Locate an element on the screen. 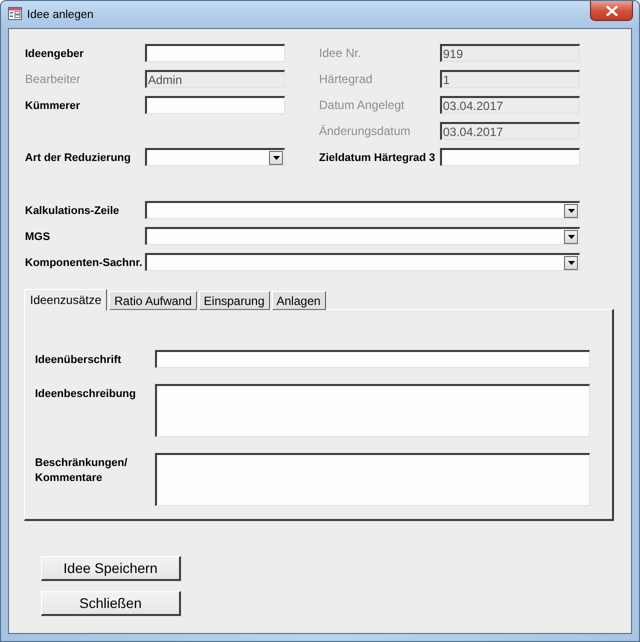 The height and width of the screenshot is (642, 640). field-label: Ideengeber is located at coordinates (54, 54).